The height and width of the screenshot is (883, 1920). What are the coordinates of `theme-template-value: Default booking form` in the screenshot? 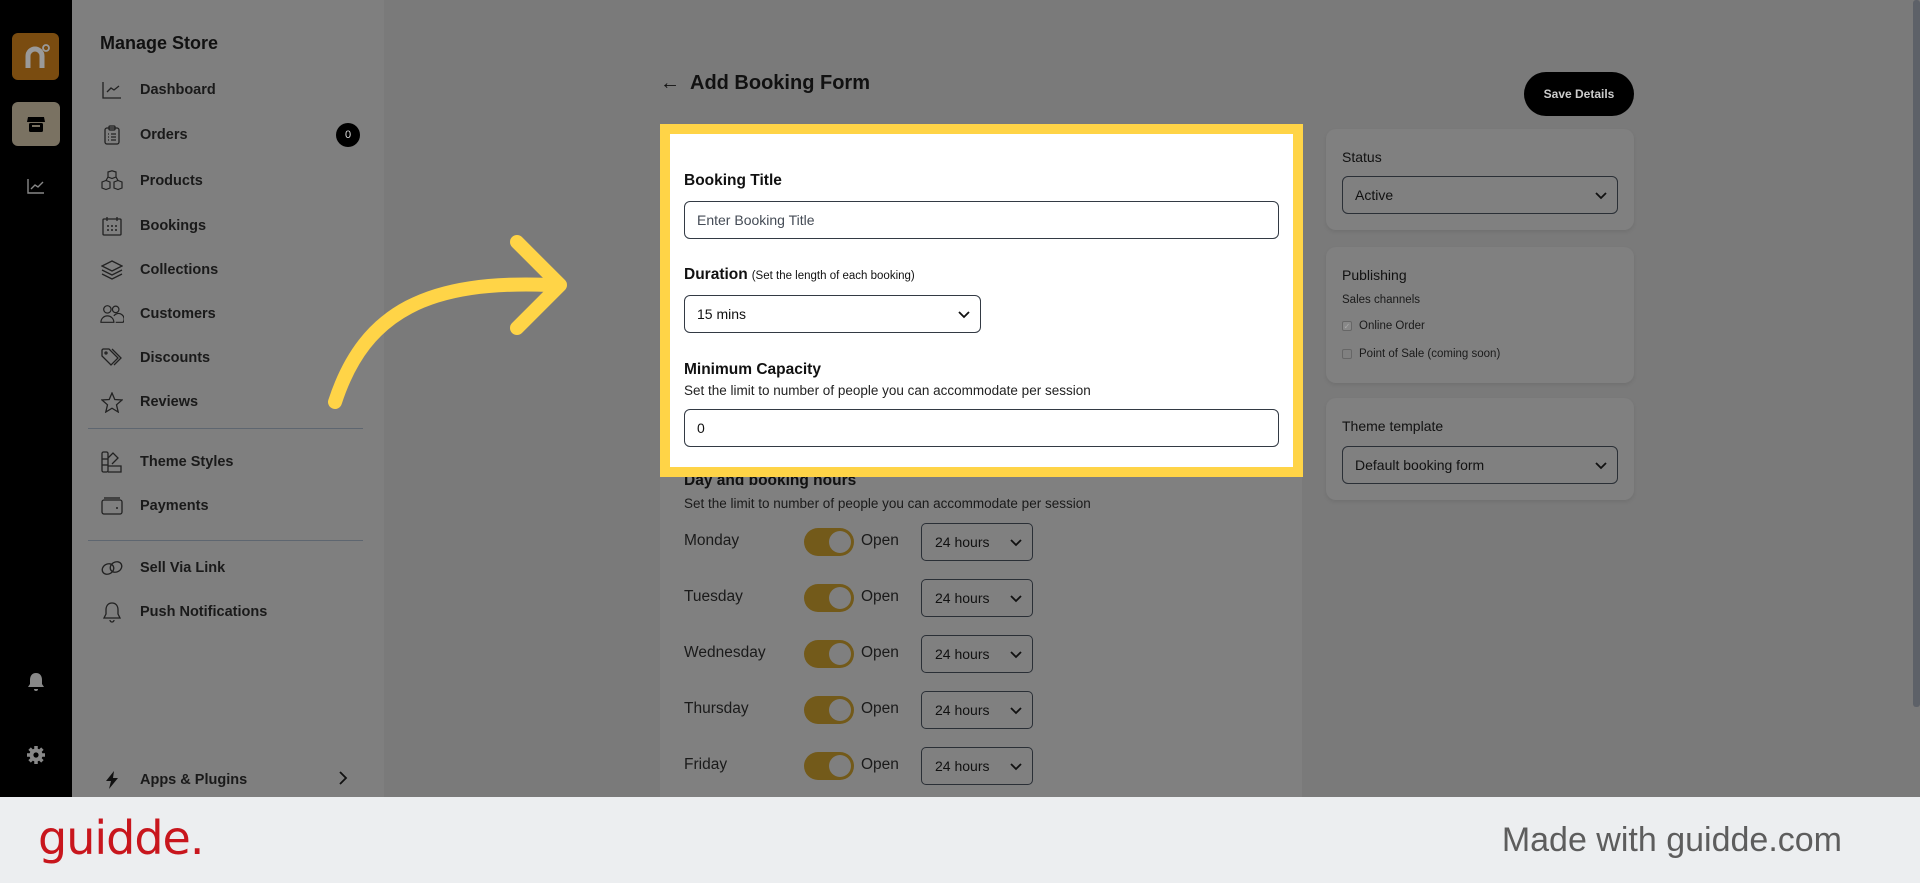 It's located at (1420, 465).